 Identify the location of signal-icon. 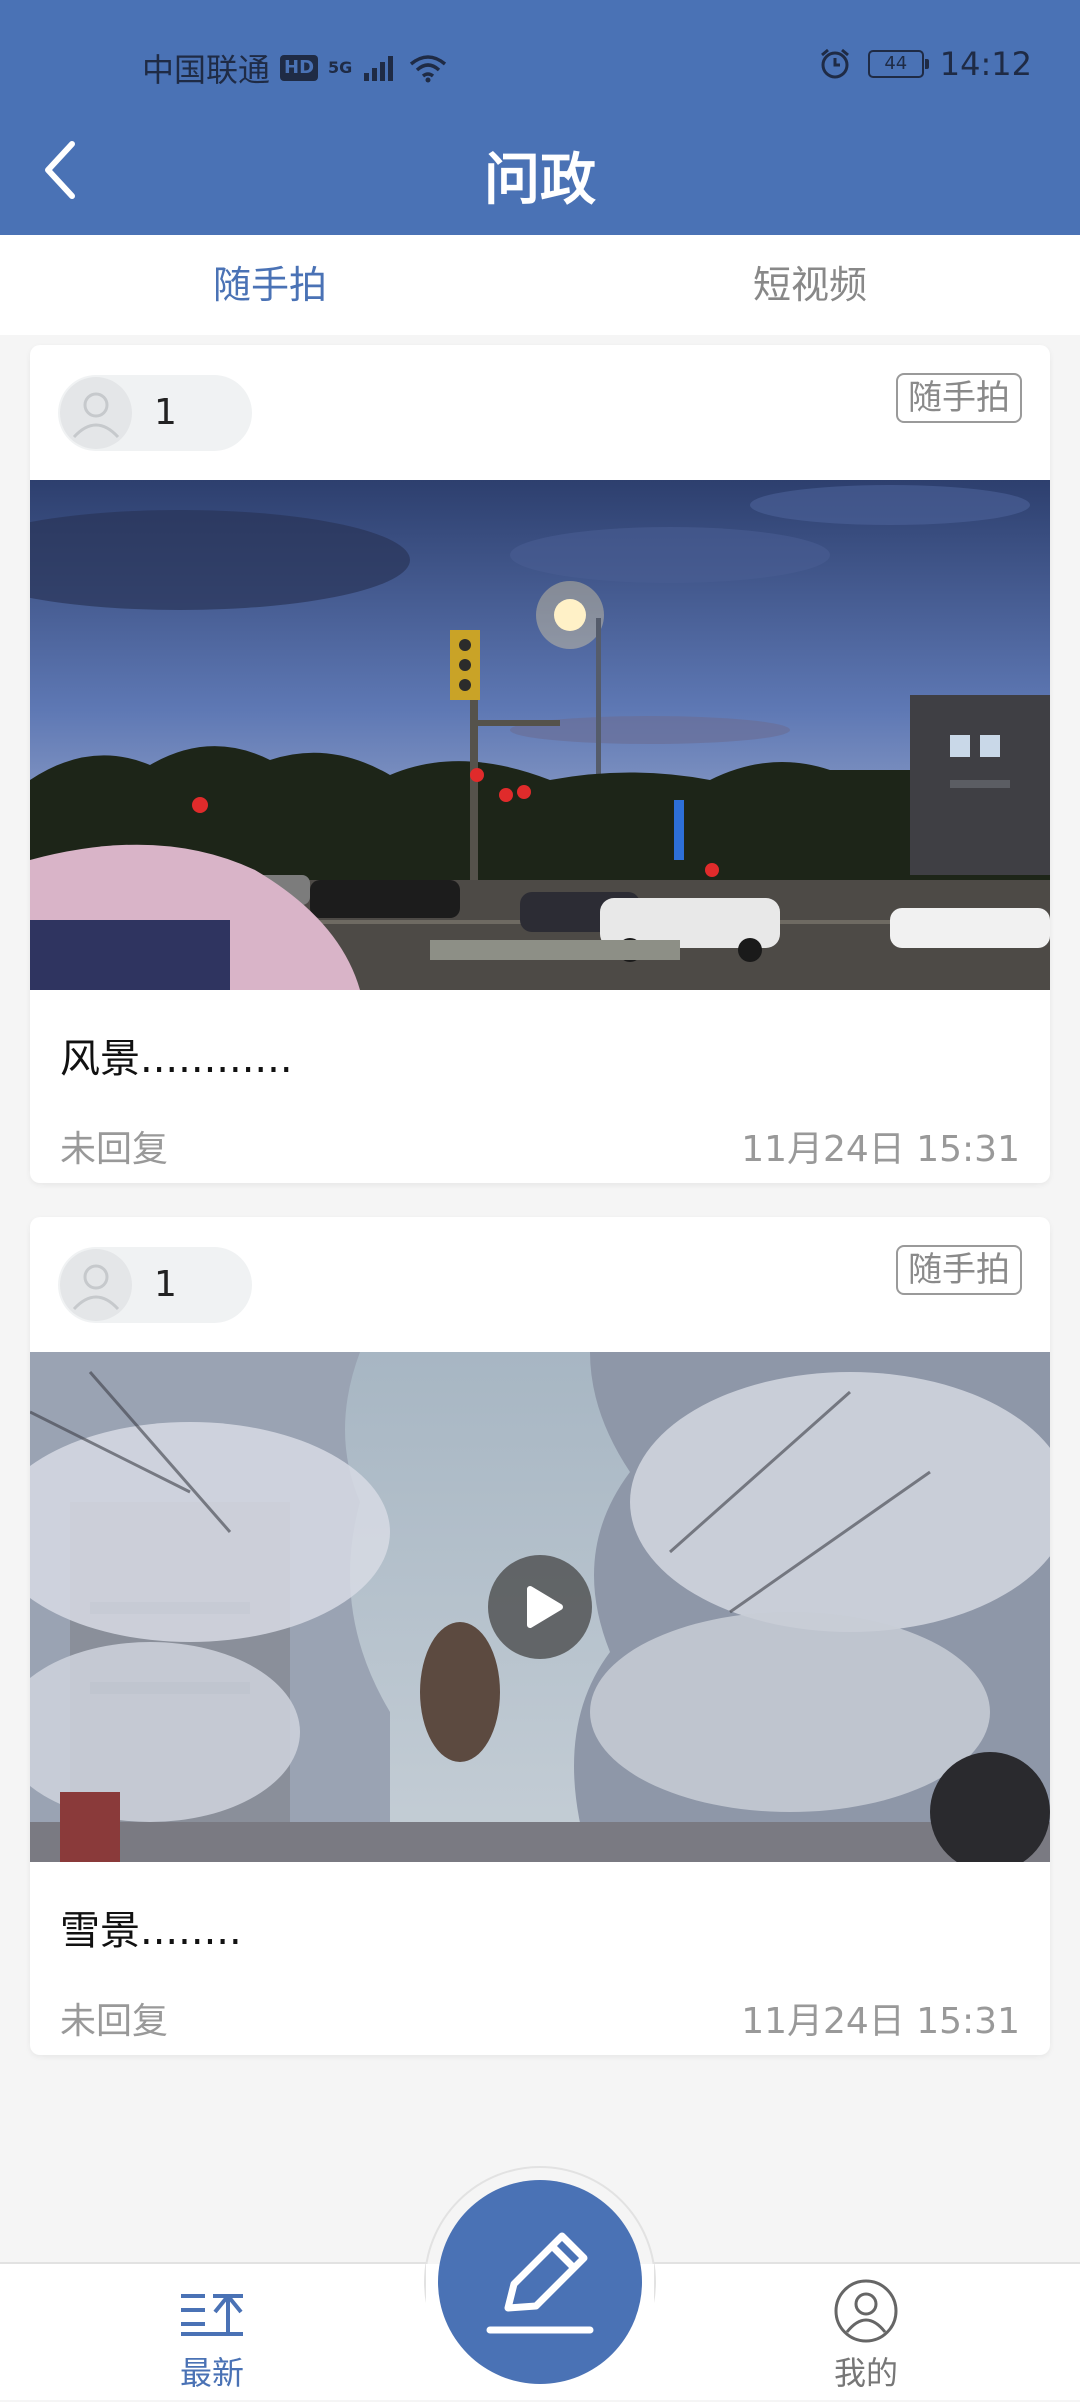
(379, 68).